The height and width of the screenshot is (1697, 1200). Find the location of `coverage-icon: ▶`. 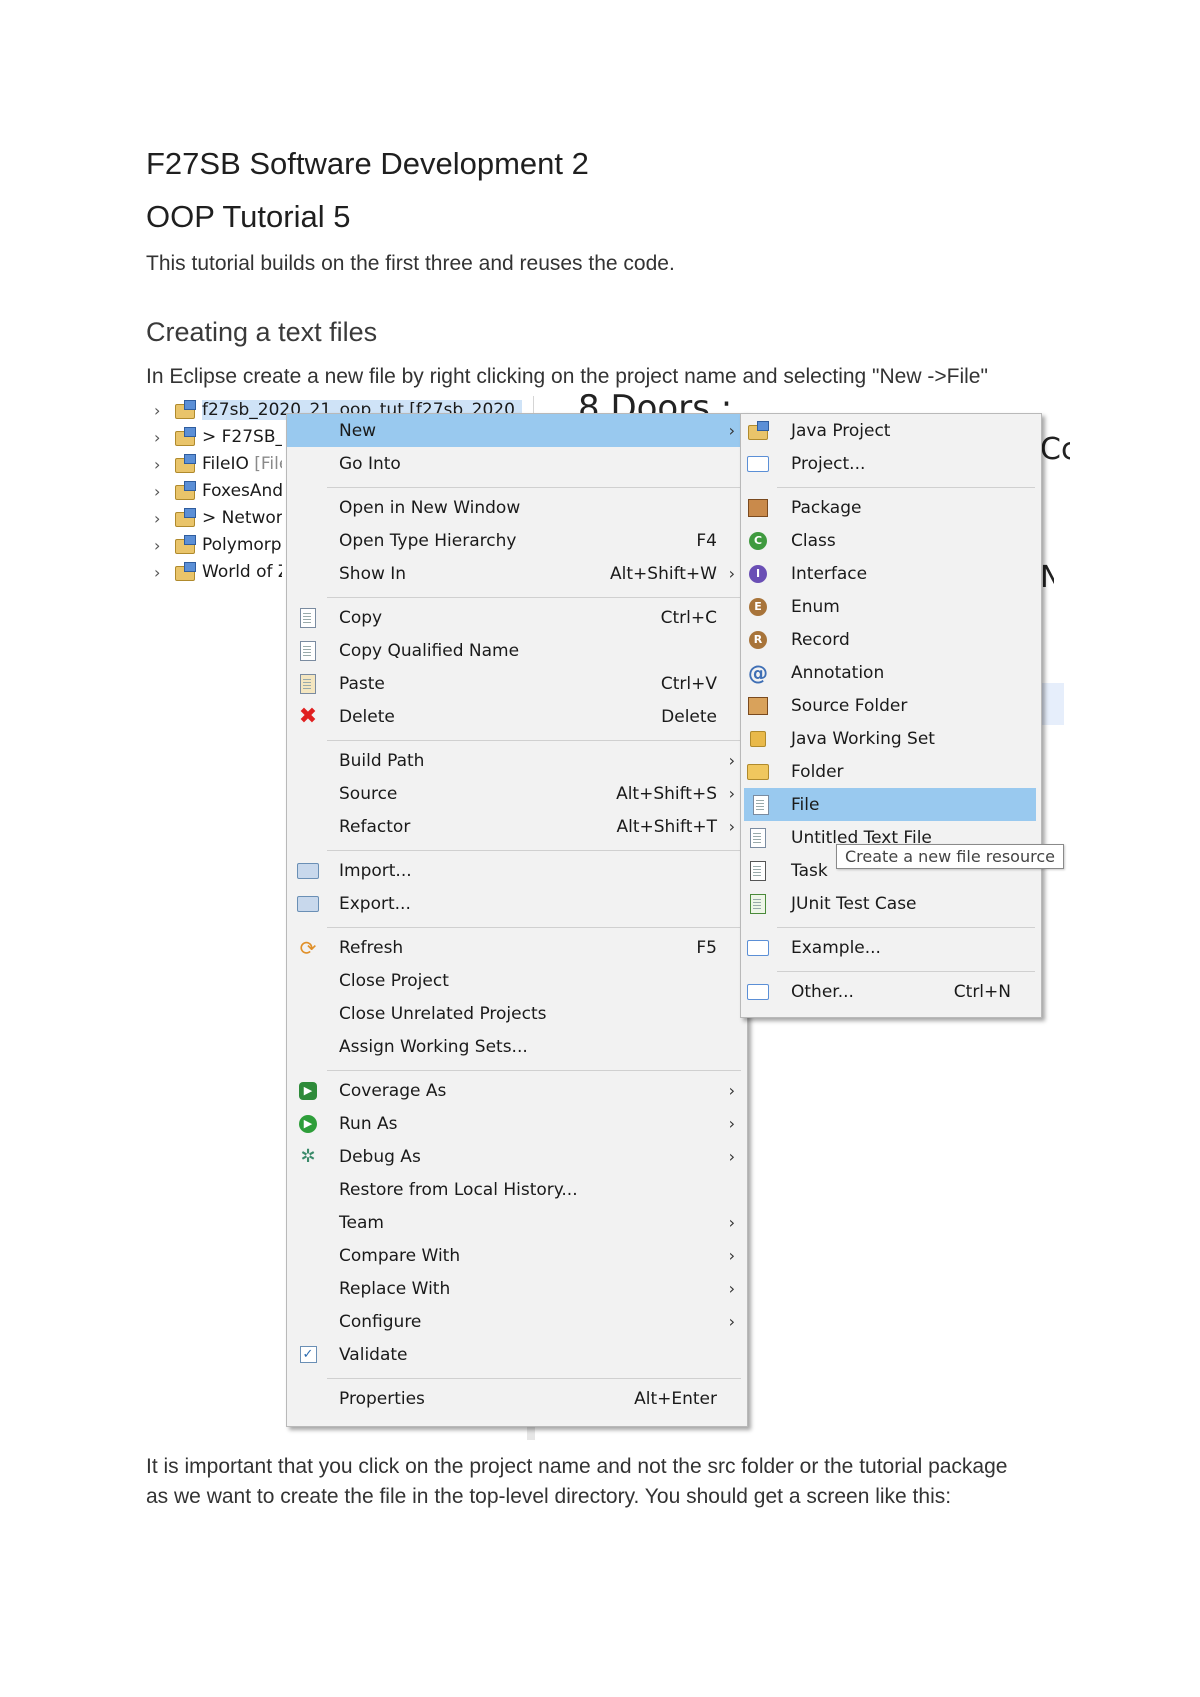

coverage-icon: ▶ is located at coordinates (308, 1091).